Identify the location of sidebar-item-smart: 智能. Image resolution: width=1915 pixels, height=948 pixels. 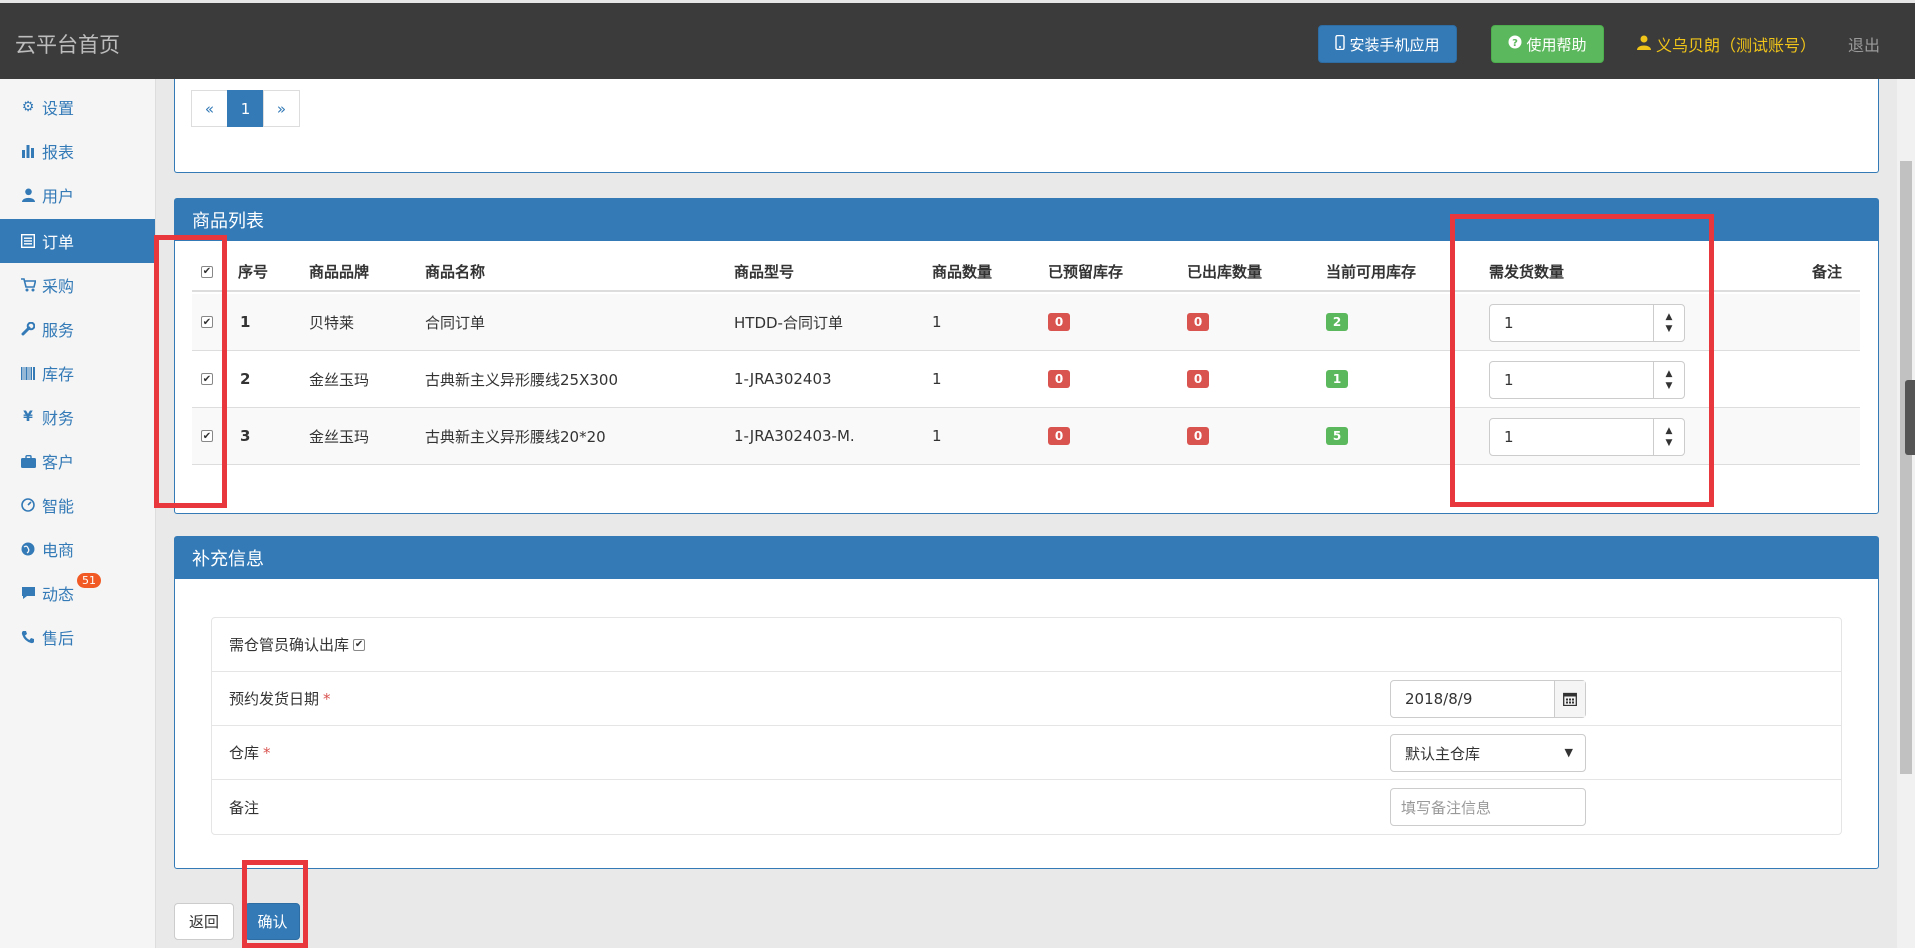
(77, 505).